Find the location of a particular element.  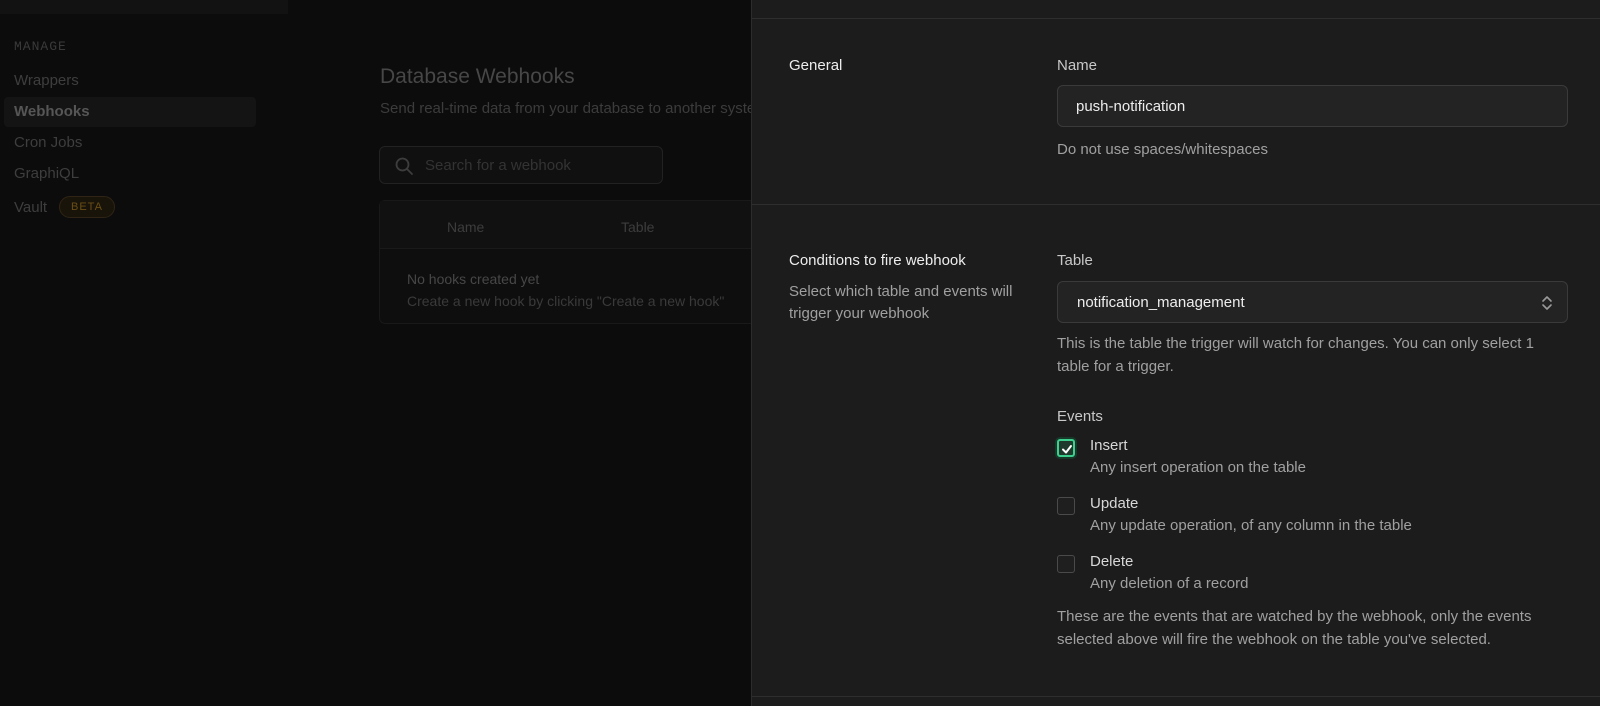

table-select-value: notification_management is located at coordinates (1161, 302).